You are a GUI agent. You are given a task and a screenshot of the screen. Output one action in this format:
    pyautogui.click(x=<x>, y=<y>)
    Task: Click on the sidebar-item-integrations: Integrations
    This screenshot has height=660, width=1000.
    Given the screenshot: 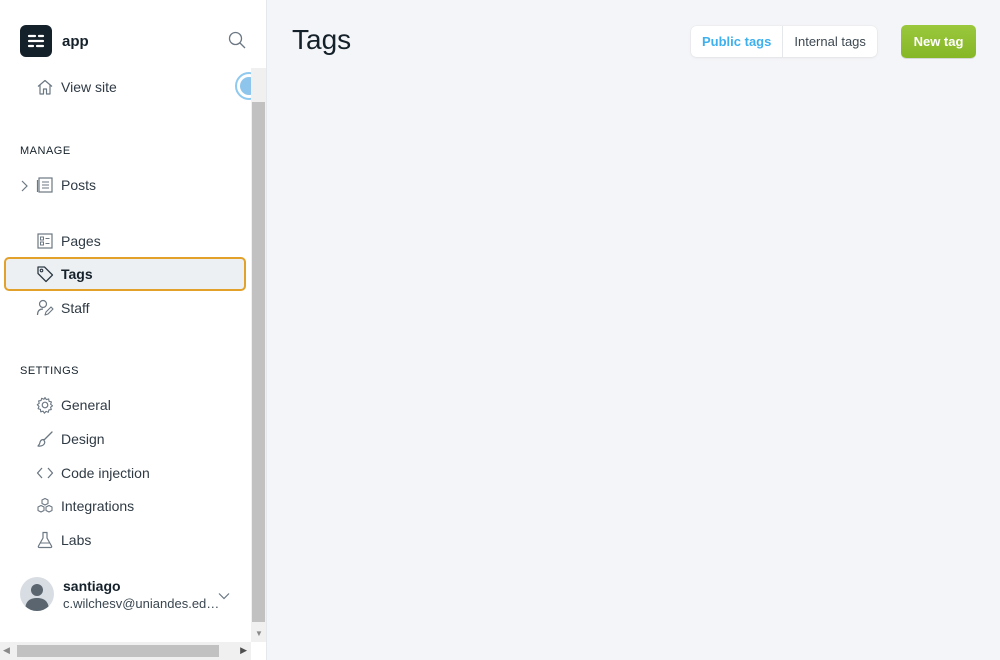 What is the action you would take?
    pyautogui.click(x=125, y=506)
    